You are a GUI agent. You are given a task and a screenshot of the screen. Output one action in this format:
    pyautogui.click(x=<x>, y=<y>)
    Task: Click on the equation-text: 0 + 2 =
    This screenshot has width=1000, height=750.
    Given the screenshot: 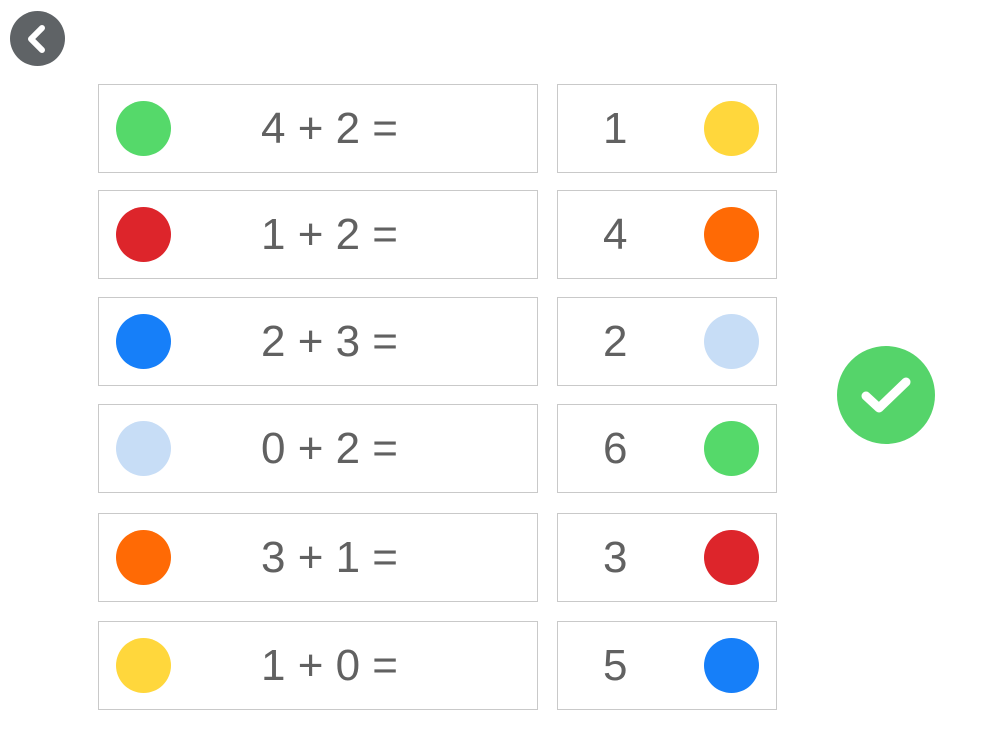 What is the action you would take?
    pyautogui.click(x=330, y=448)
    